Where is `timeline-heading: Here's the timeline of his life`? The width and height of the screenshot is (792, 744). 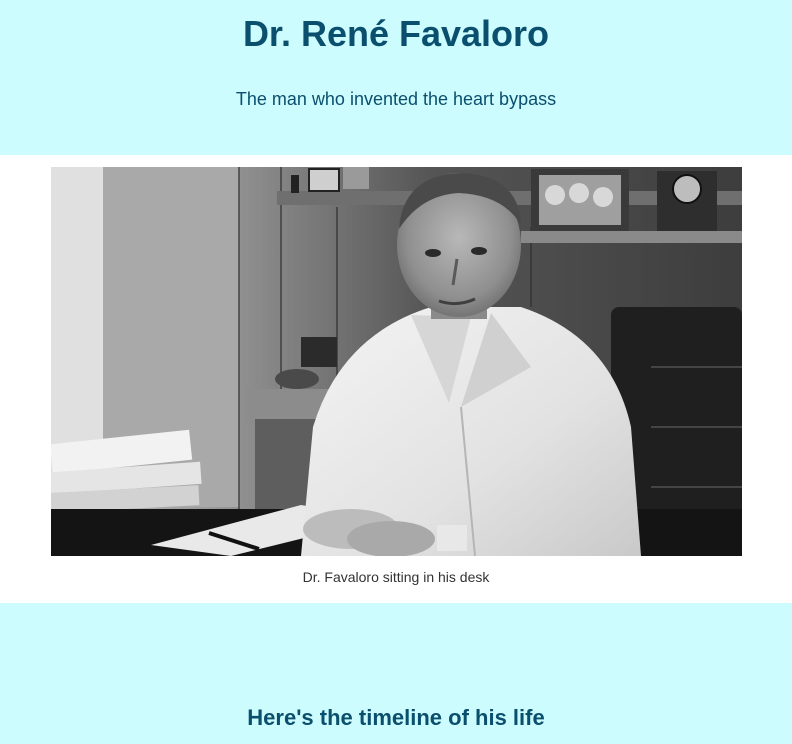 timeline-heading: Here's the timeline of his life is located at coordinates (396, 717).